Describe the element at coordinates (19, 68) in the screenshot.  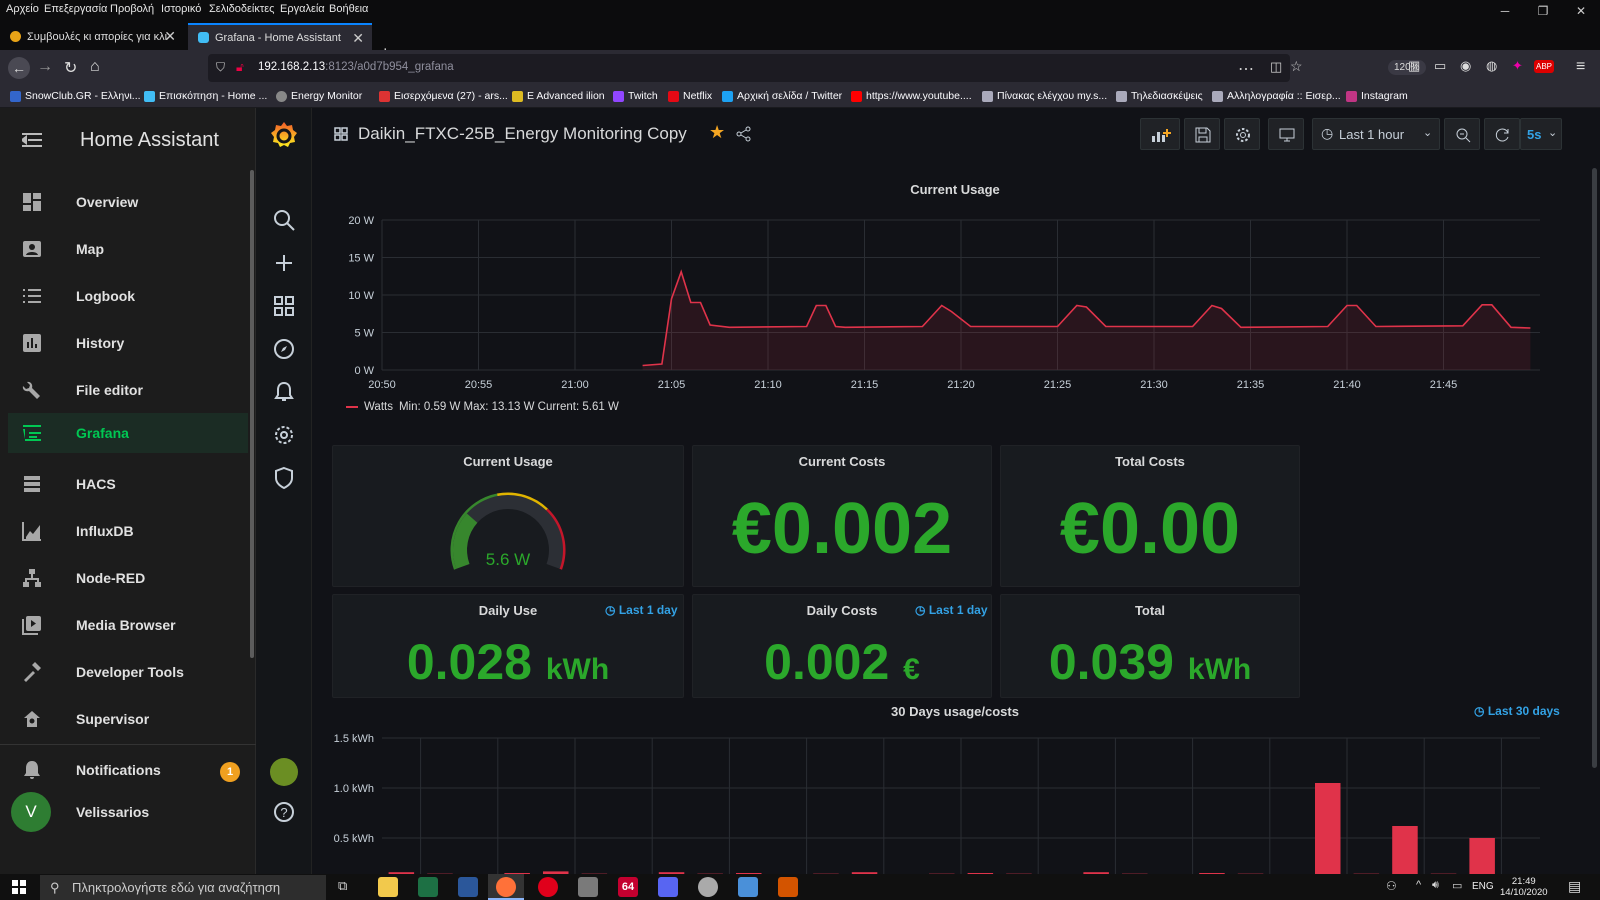
I see `back-icon: ←` at that location.